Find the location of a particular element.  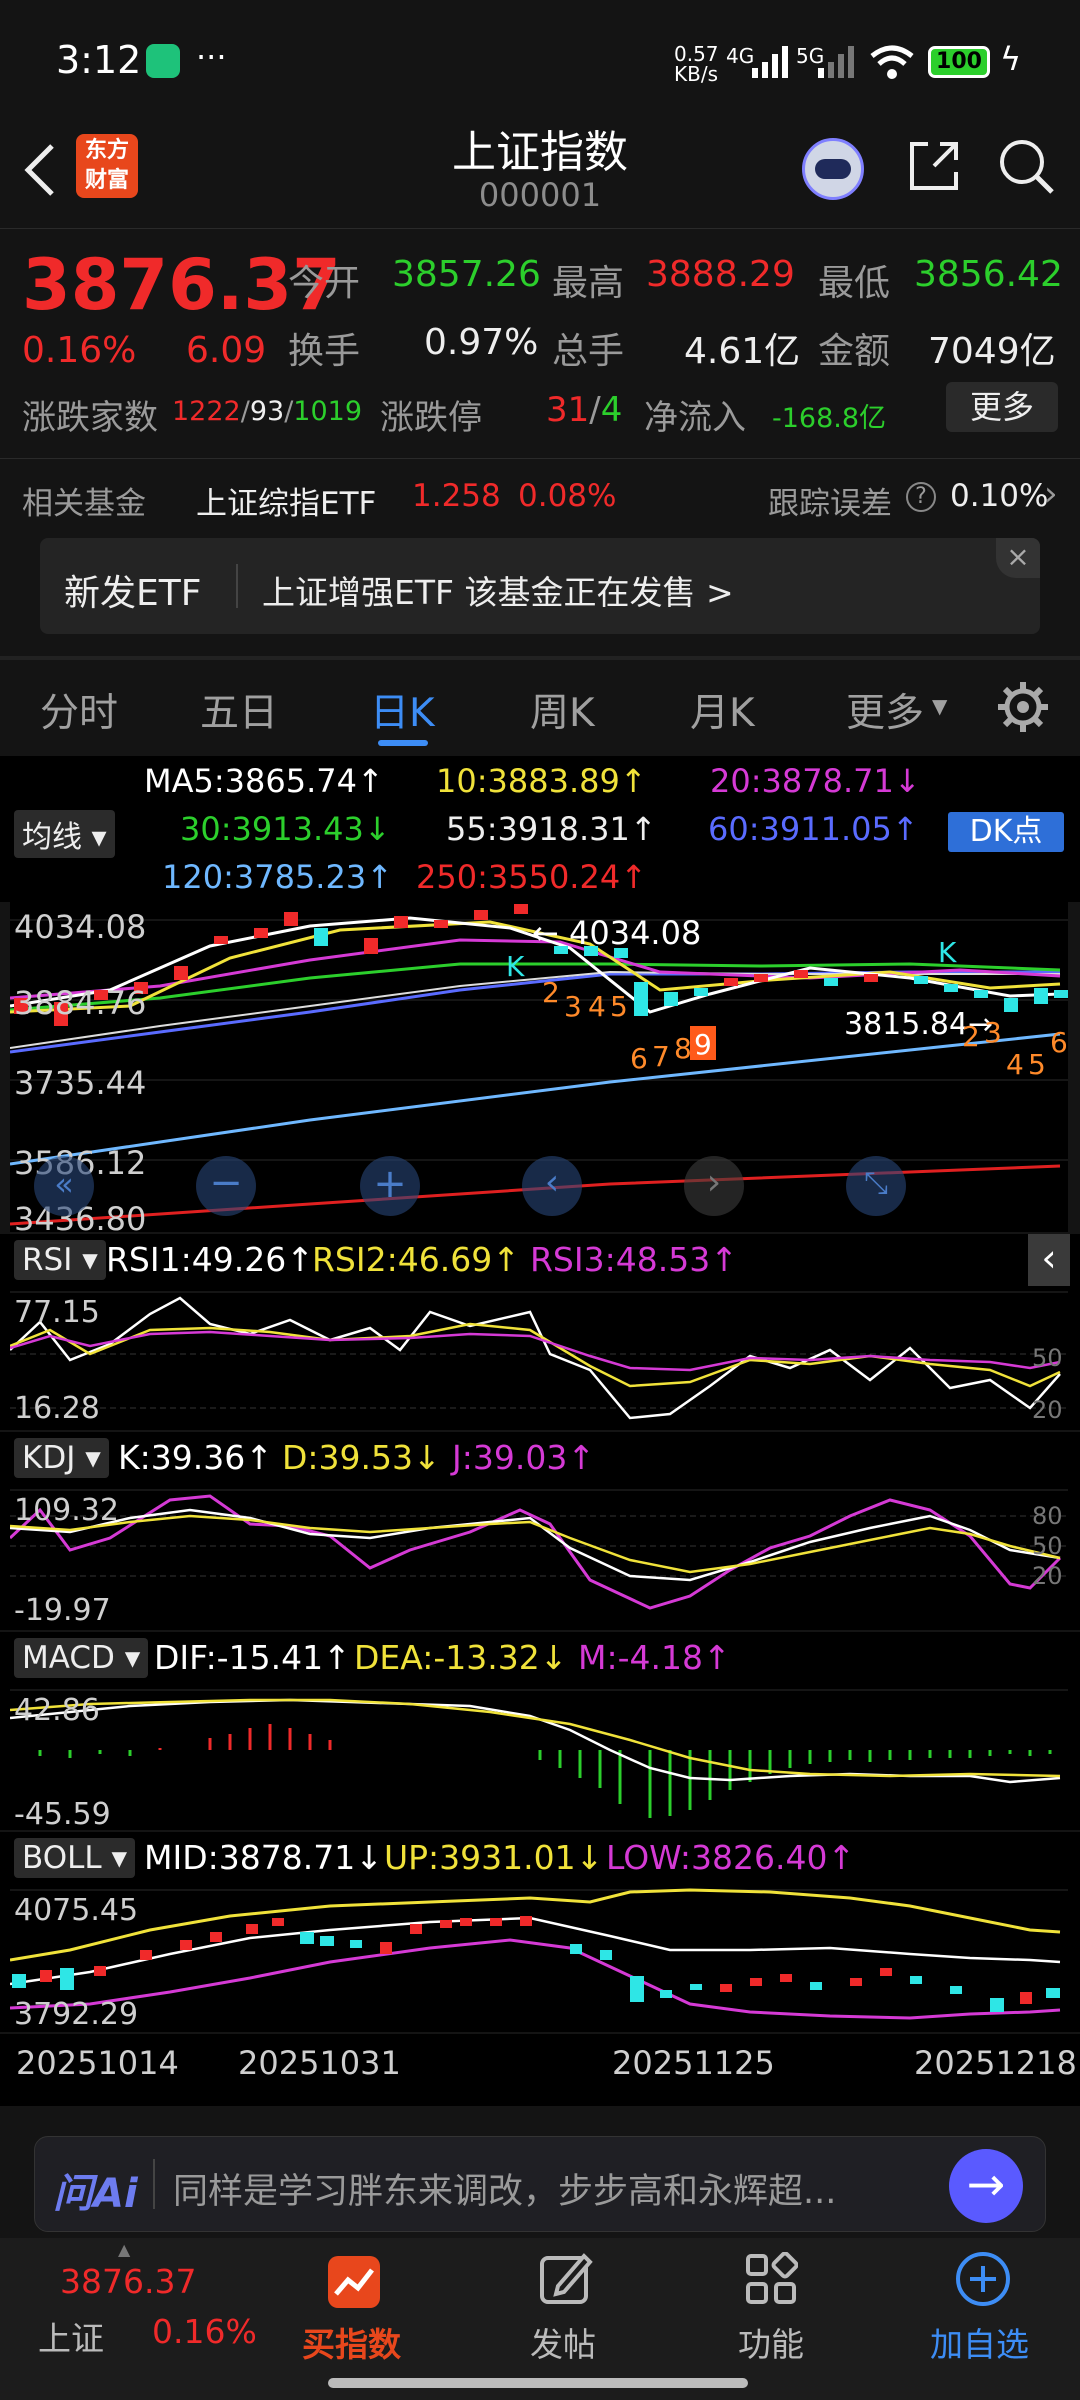

function-label: 功能 is located at coordinates (771, 2344).